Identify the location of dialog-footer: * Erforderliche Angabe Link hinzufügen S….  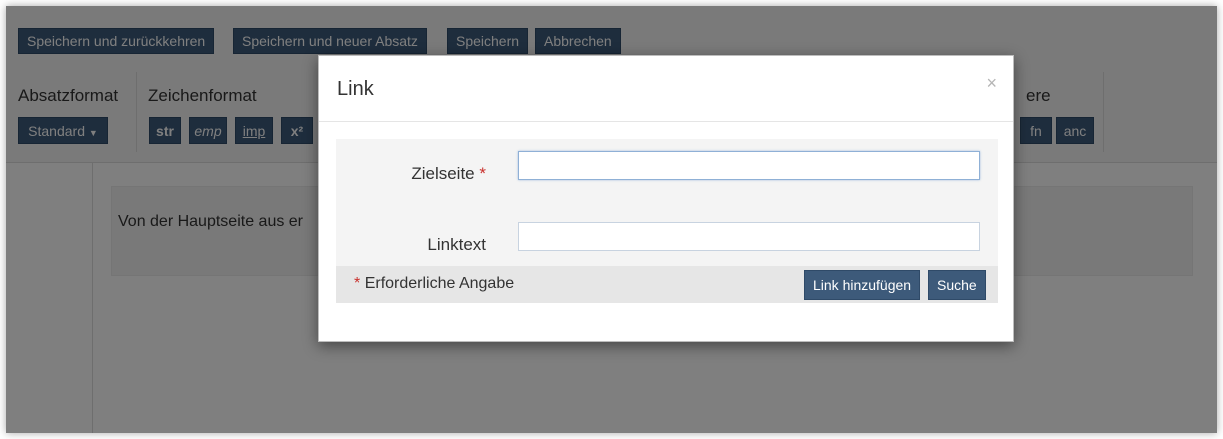
(667, 284).